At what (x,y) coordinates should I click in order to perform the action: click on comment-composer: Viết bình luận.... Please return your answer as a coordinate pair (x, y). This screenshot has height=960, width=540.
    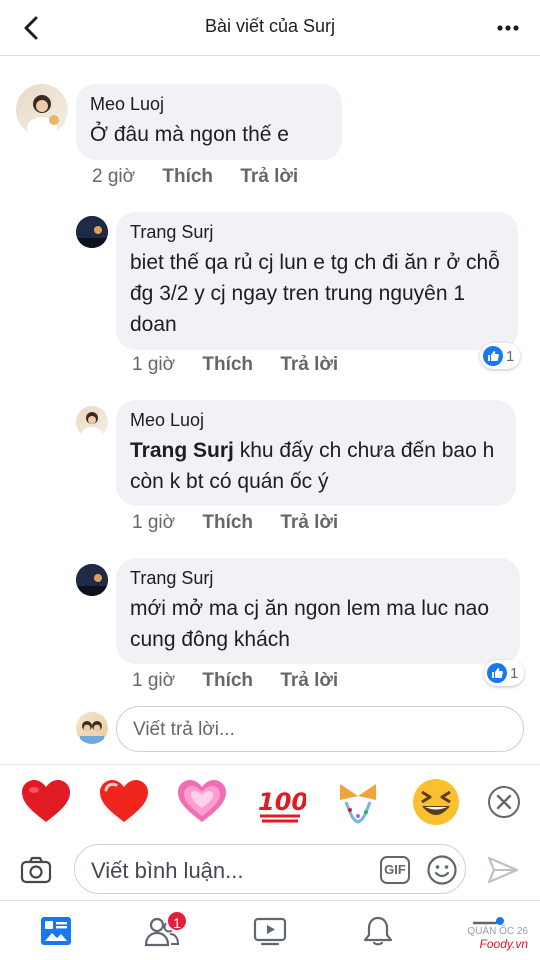
    Looking at the image, I should click on (270, 870).